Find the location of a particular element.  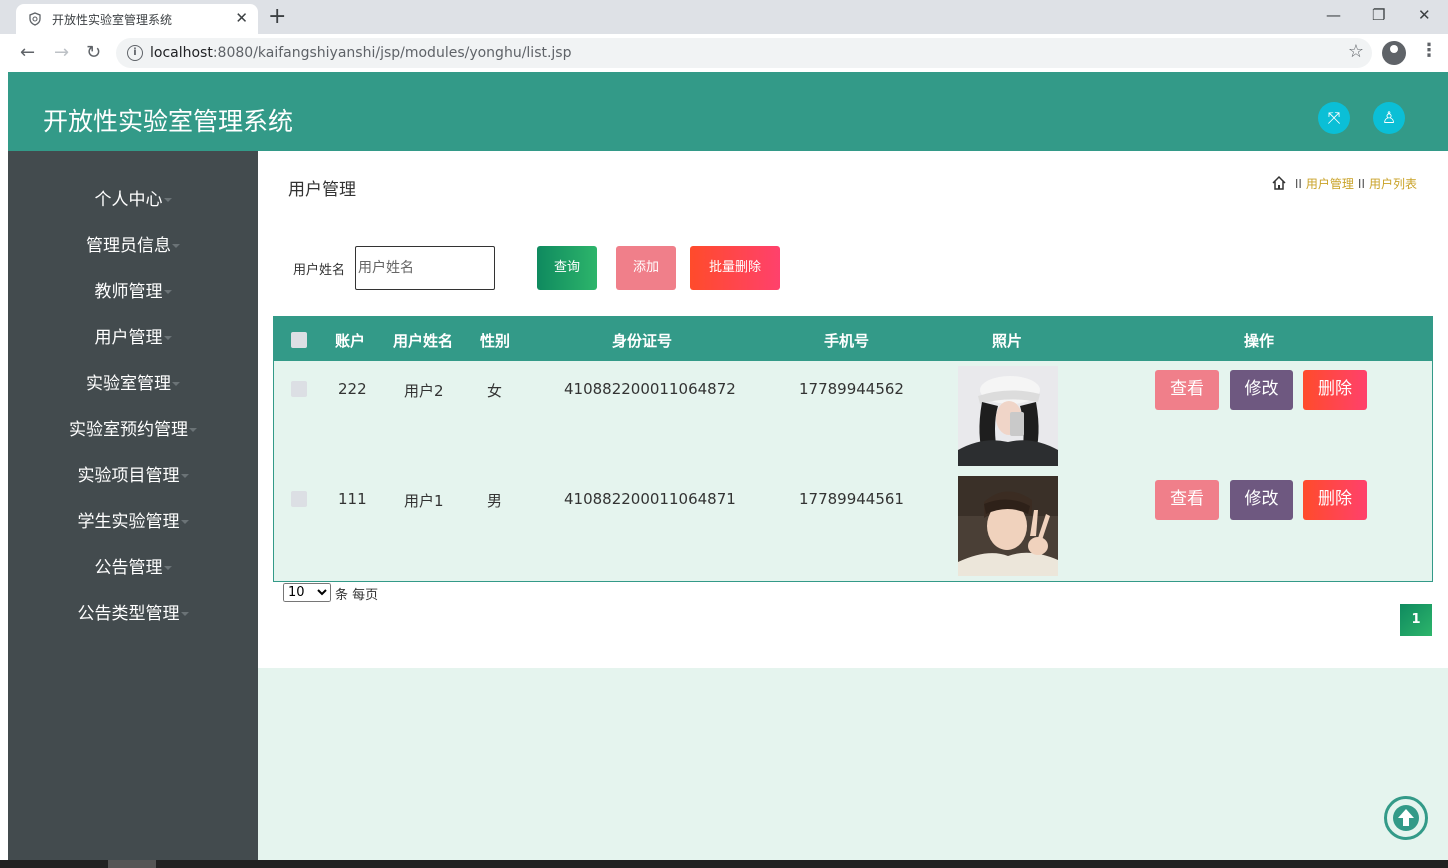

minimize-icon: — is located at coordinates (1333, 15).